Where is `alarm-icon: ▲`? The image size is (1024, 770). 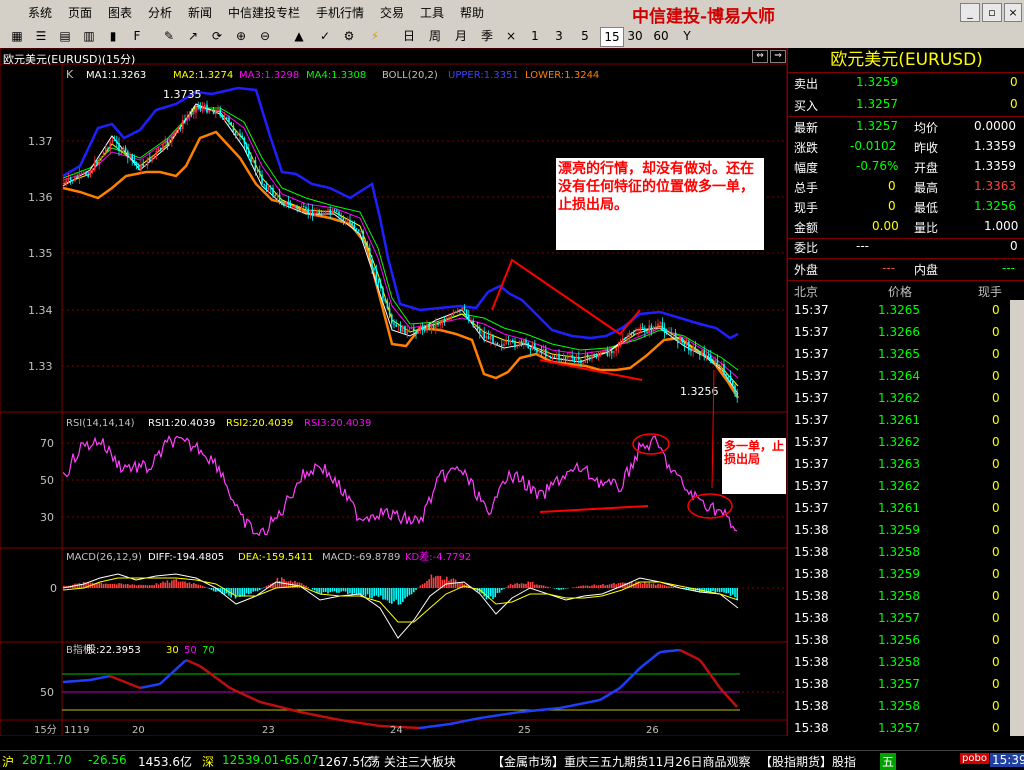 alarm-icon: ▲ is located at coordinates (299, 36).